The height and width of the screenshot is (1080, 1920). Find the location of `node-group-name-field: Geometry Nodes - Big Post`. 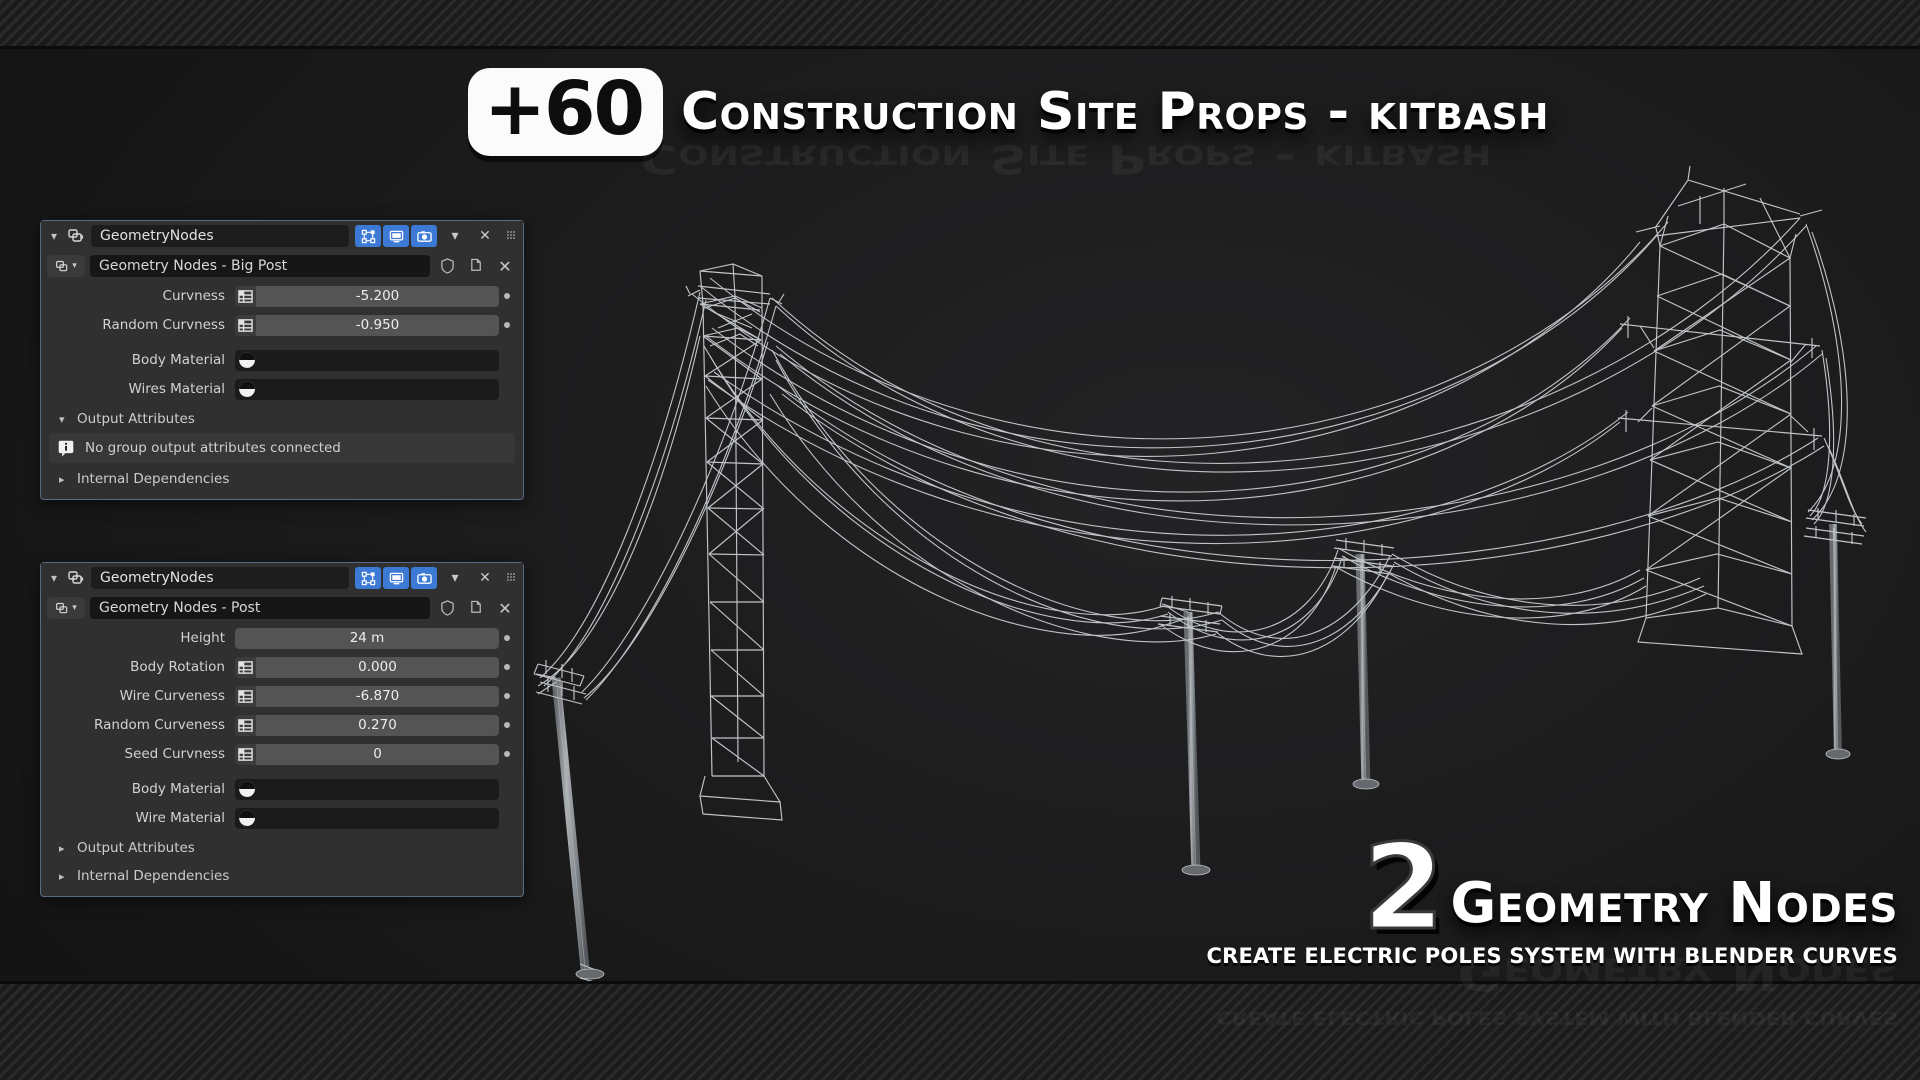

node-group-name-field: Geometry Nodes - Big Post is located at coordinates (260, 266).